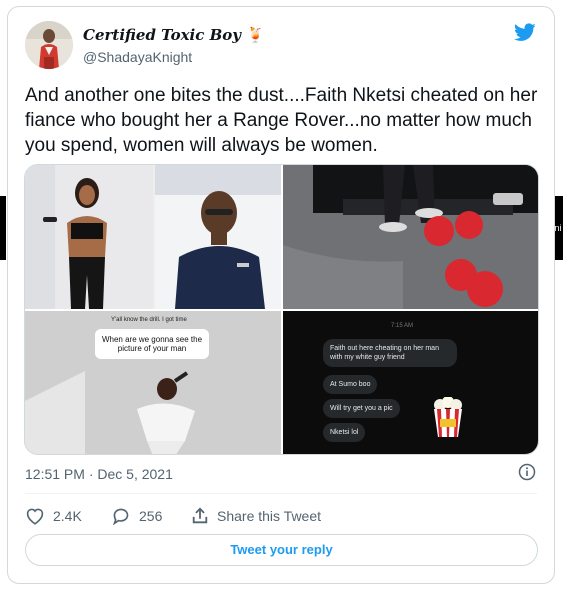  What do you see at coordinates (344, 432) in the screenshot?
I see `chat-message-4: Nketsi lol` at bounding box center [344, 432].